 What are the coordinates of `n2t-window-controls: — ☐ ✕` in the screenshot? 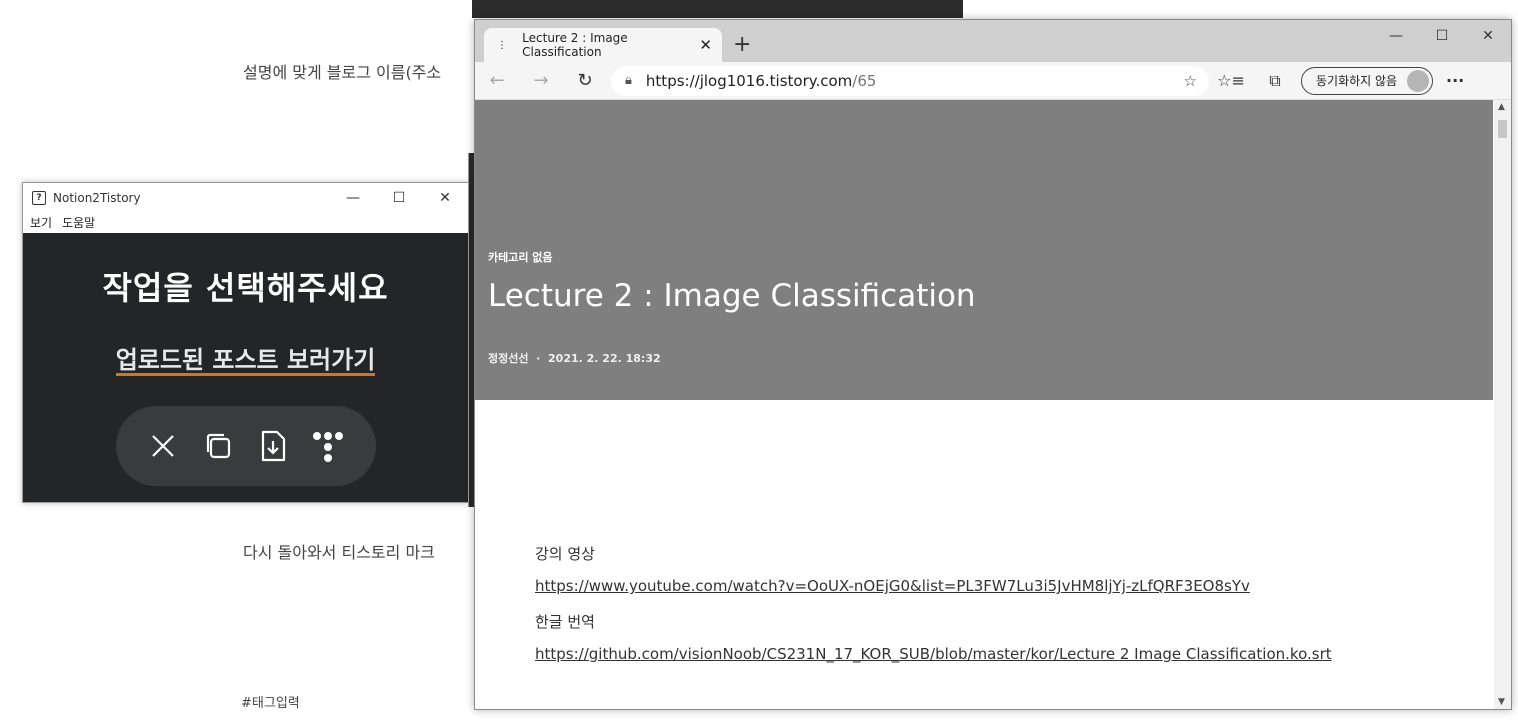 It's located at (399, 197).